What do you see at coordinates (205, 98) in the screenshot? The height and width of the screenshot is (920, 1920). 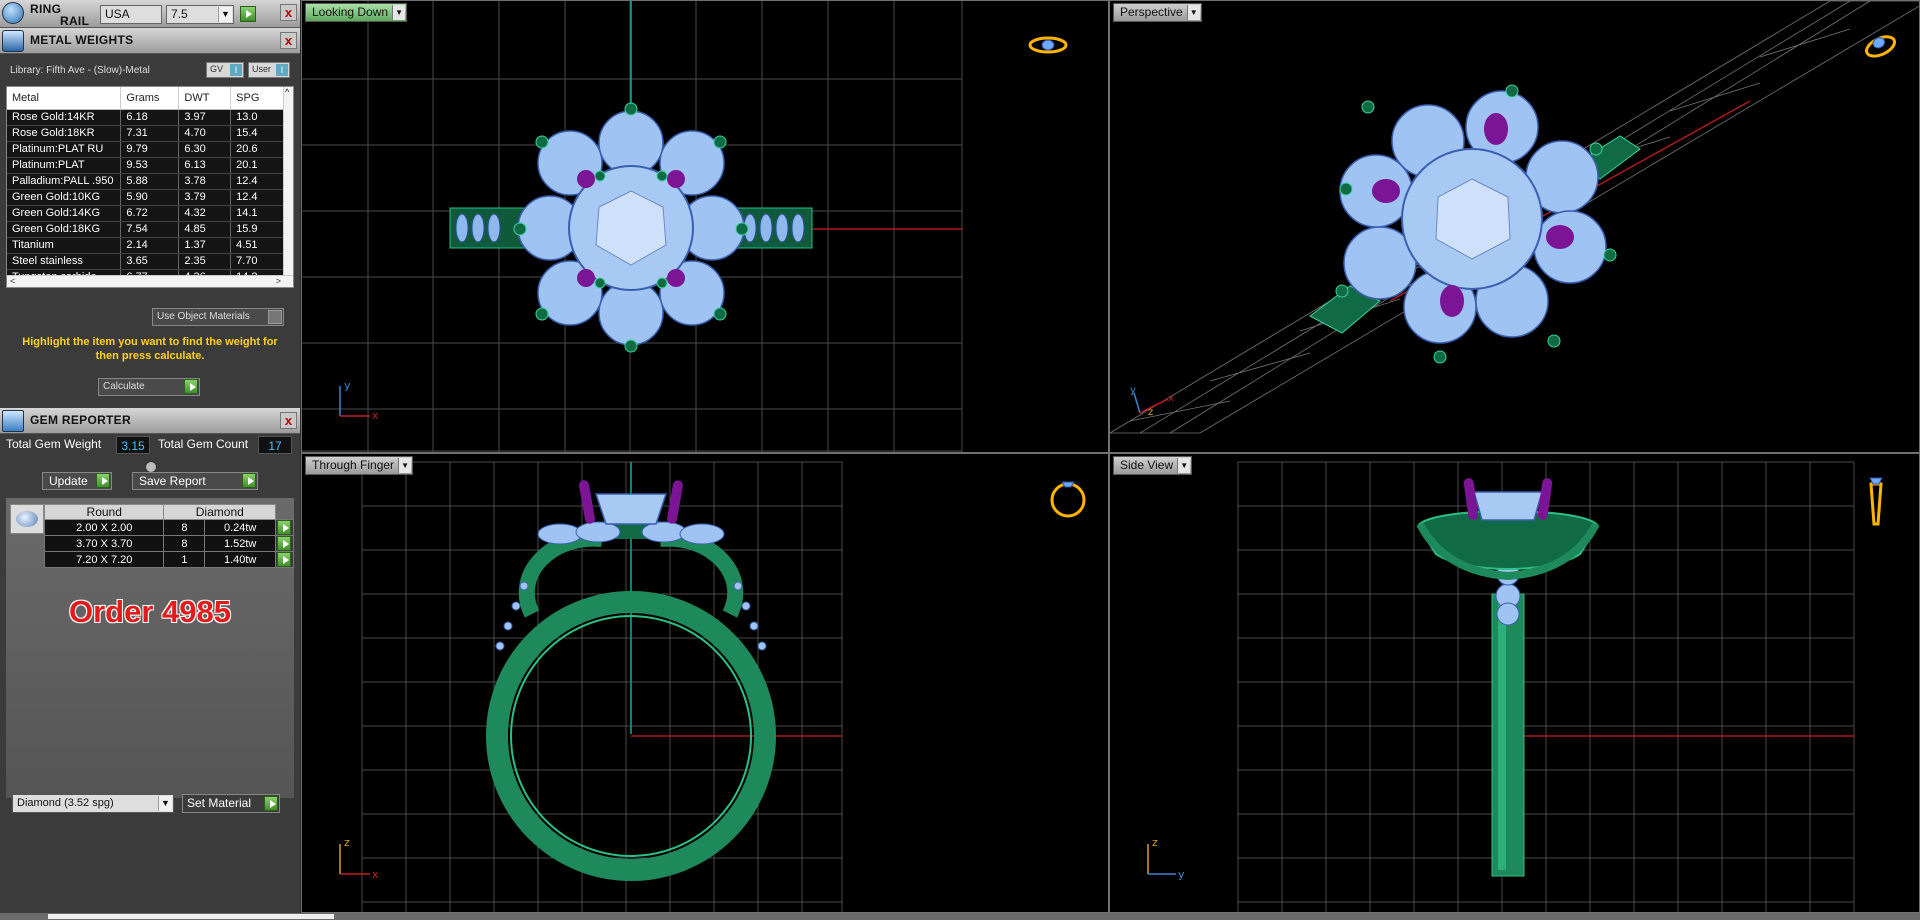 I see `metal-column-header: DWT` at bounding box center [205, 98].